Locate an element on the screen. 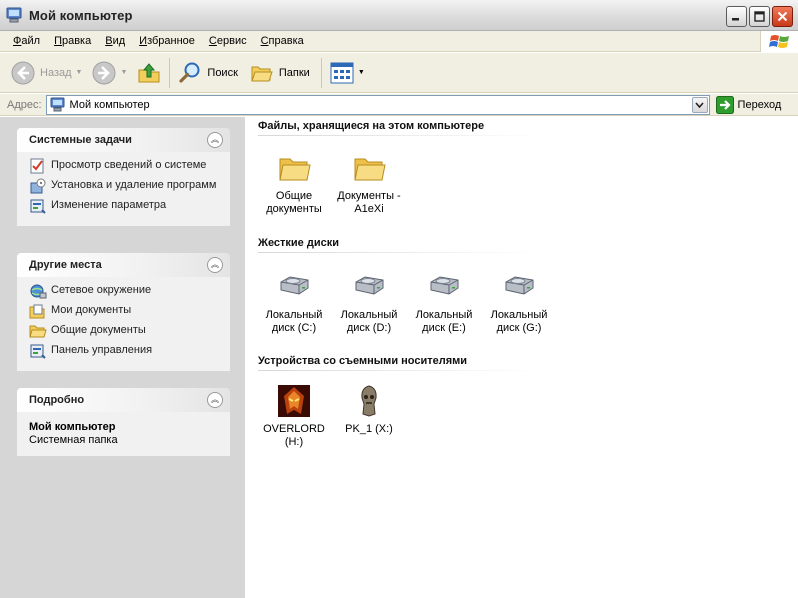  item-shared-documents: Общие документы is located at coordinates (294, 183).